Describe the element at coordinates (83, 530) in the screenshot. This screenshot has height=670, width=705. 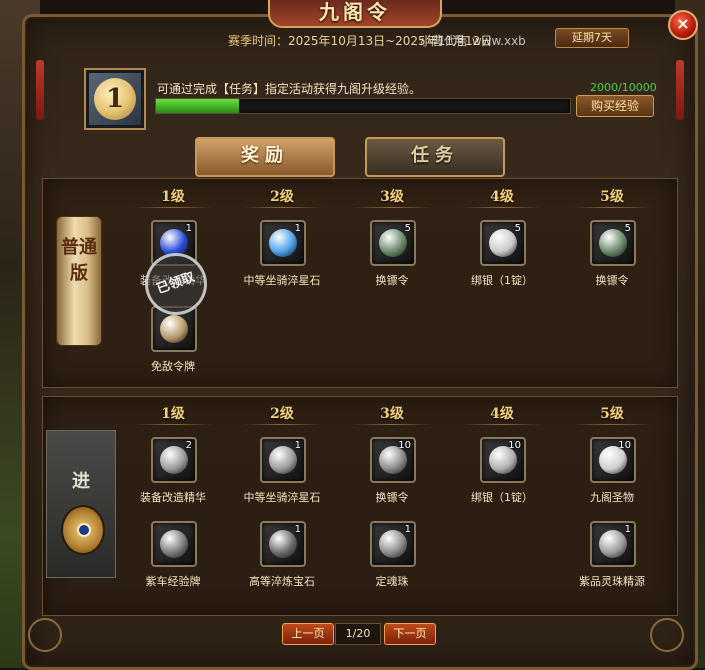
I see `lock-icon` at that location.